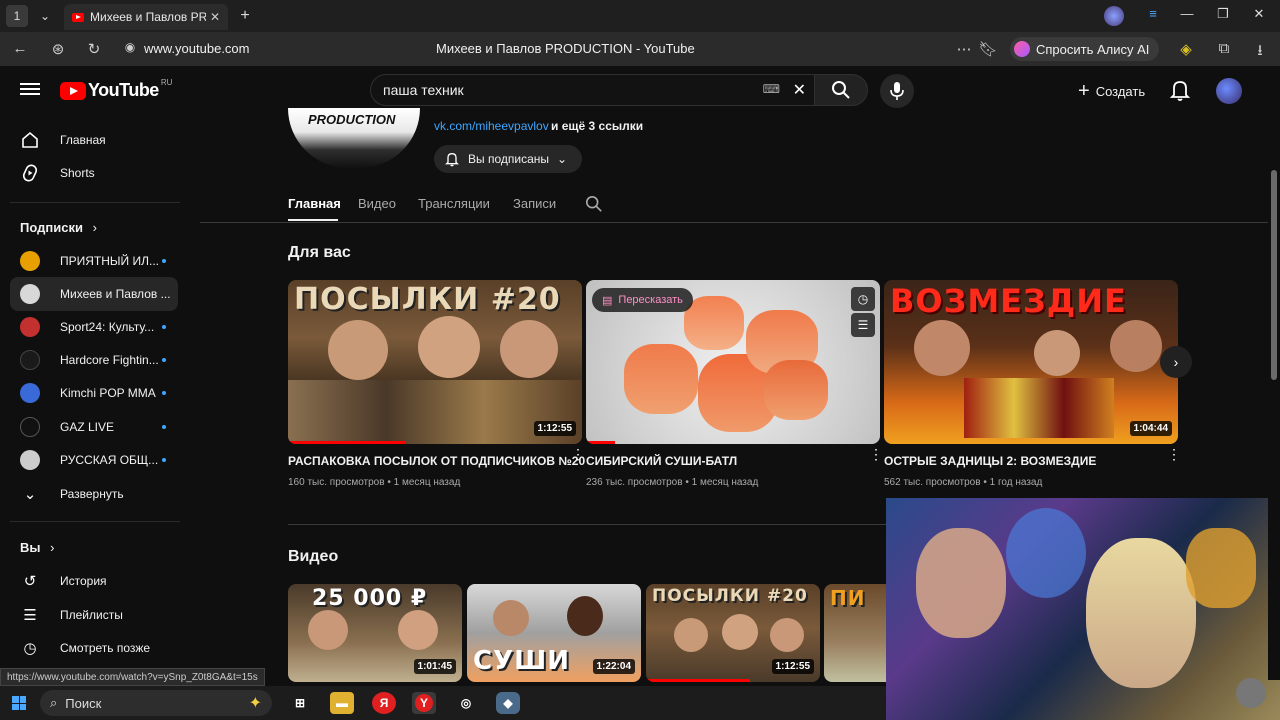  Describe the element at coordinates (508, 703) in the screenshot. I see `app-icon: ◆` at that location.